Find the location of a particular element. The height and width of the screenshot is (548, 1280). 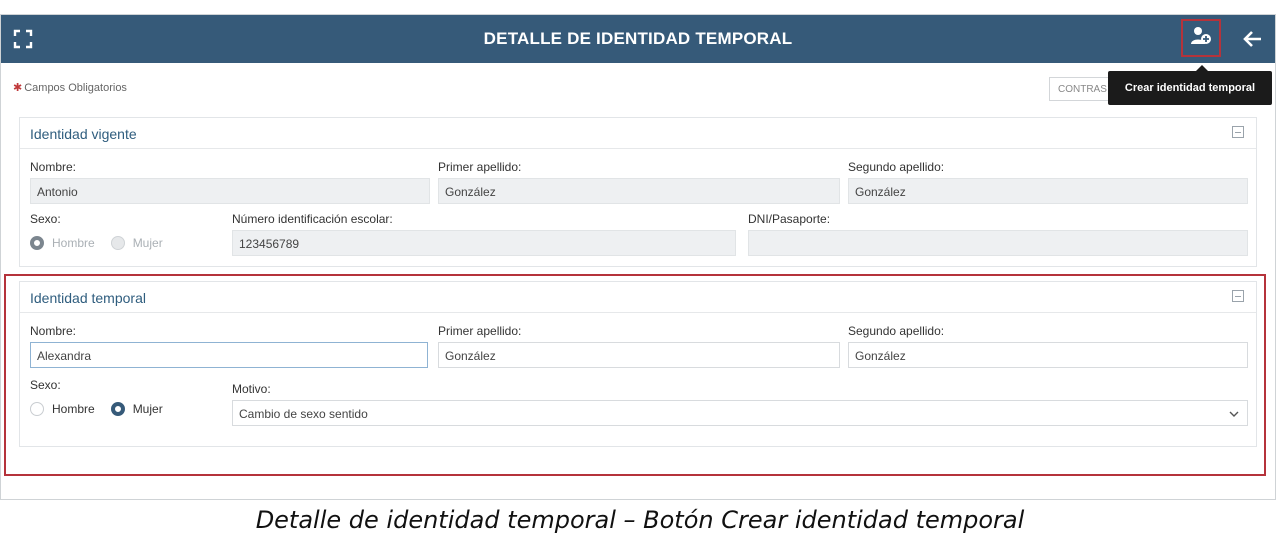

radio-mujer is located at coordinates (117, 243).